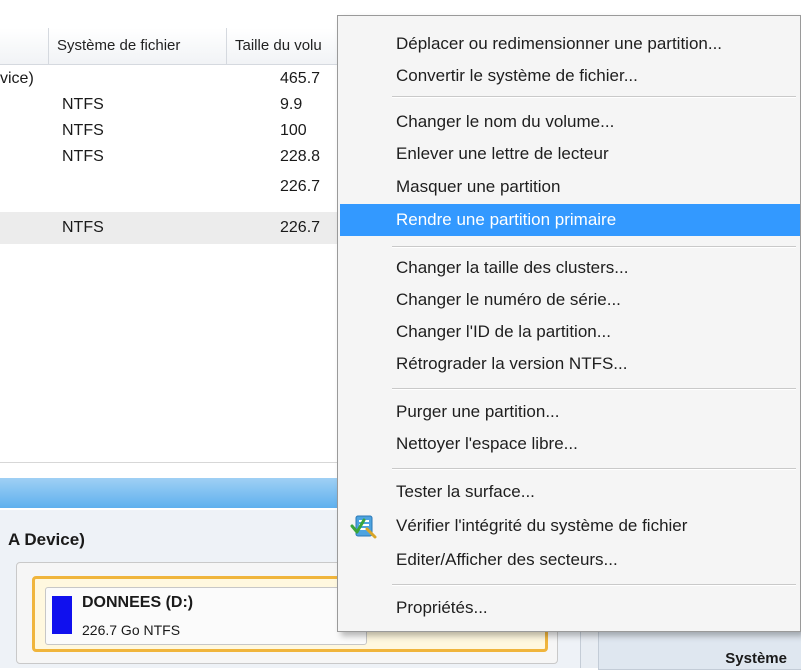 The height and width of the screenshot is (670, 801). I want to click on menu-item-make-primary: Rendre une partition primaire, so click(570, 220).